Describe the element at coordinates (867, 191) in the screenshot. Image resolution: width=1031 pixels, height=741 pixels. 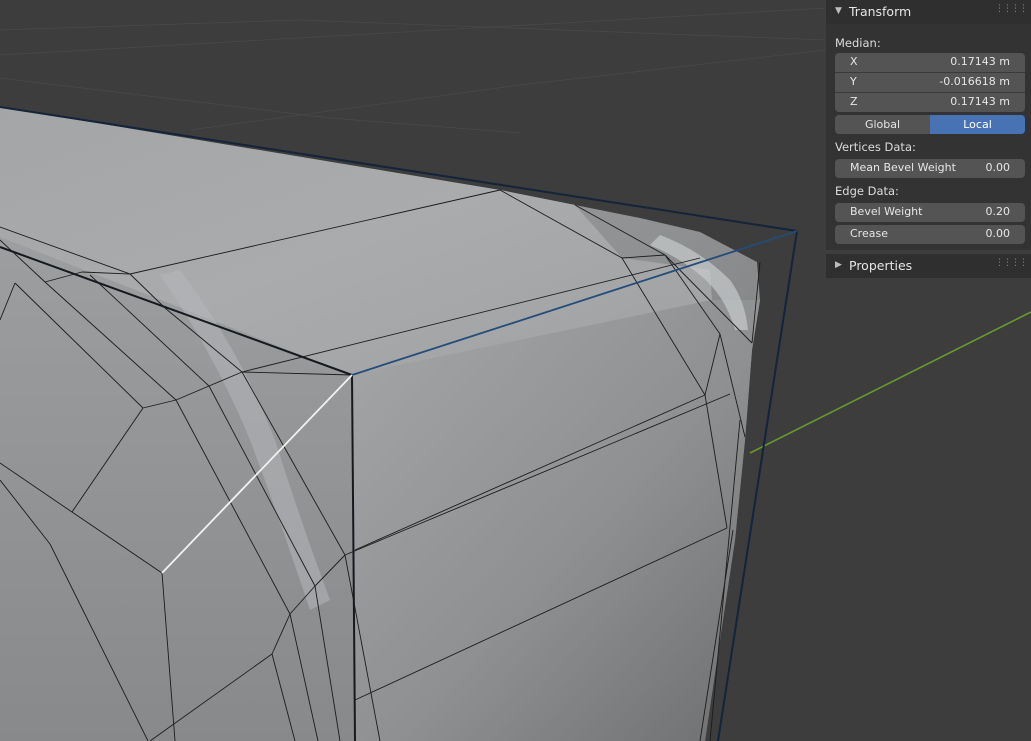
I see `edge-data-label: Edge Data:` at that location.